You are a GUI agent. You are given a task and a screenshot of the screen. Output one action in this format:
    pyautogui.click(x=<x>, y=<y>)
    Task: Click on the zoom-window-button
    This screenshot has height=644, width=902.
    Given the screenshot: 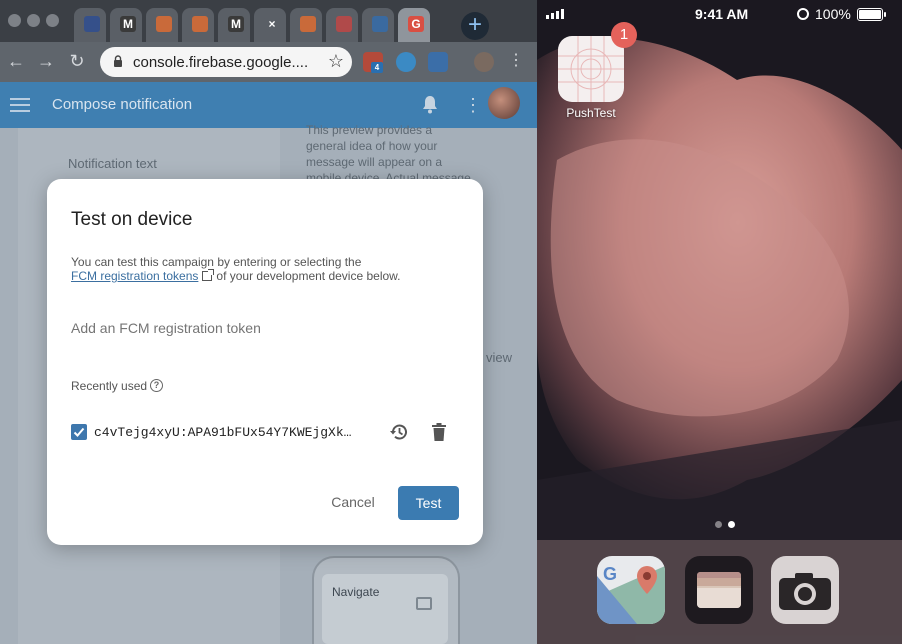 What is the action you would take?
    pyautogui.click(x=52, y=20)
    